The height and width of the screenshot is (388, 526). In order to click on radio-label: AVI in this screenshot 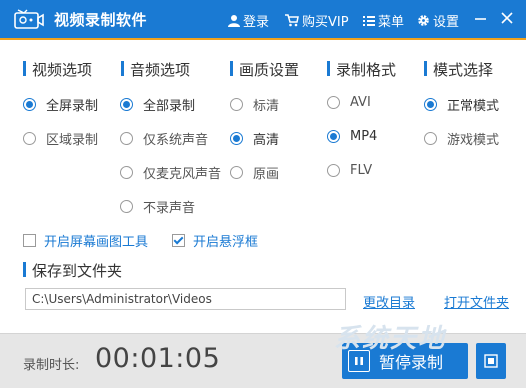, I will do `click(360, 102)`.